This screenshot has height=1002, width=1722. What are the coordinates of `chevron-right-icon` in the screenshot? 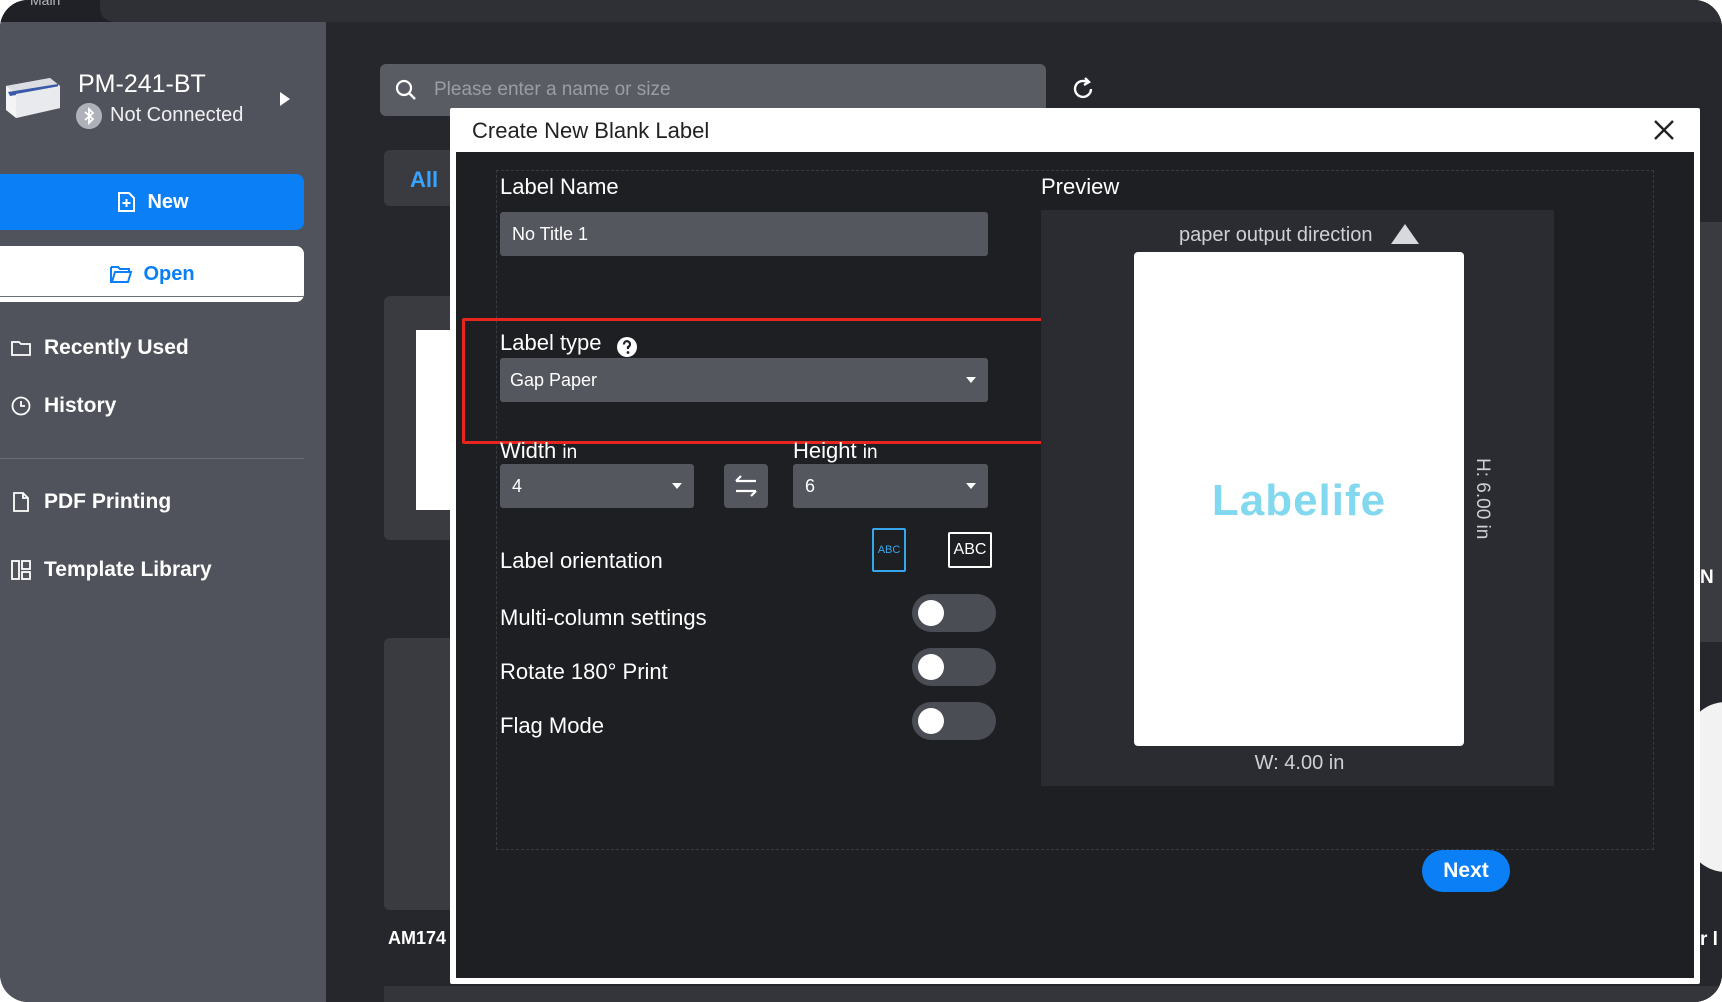 It's located at (285, 99).